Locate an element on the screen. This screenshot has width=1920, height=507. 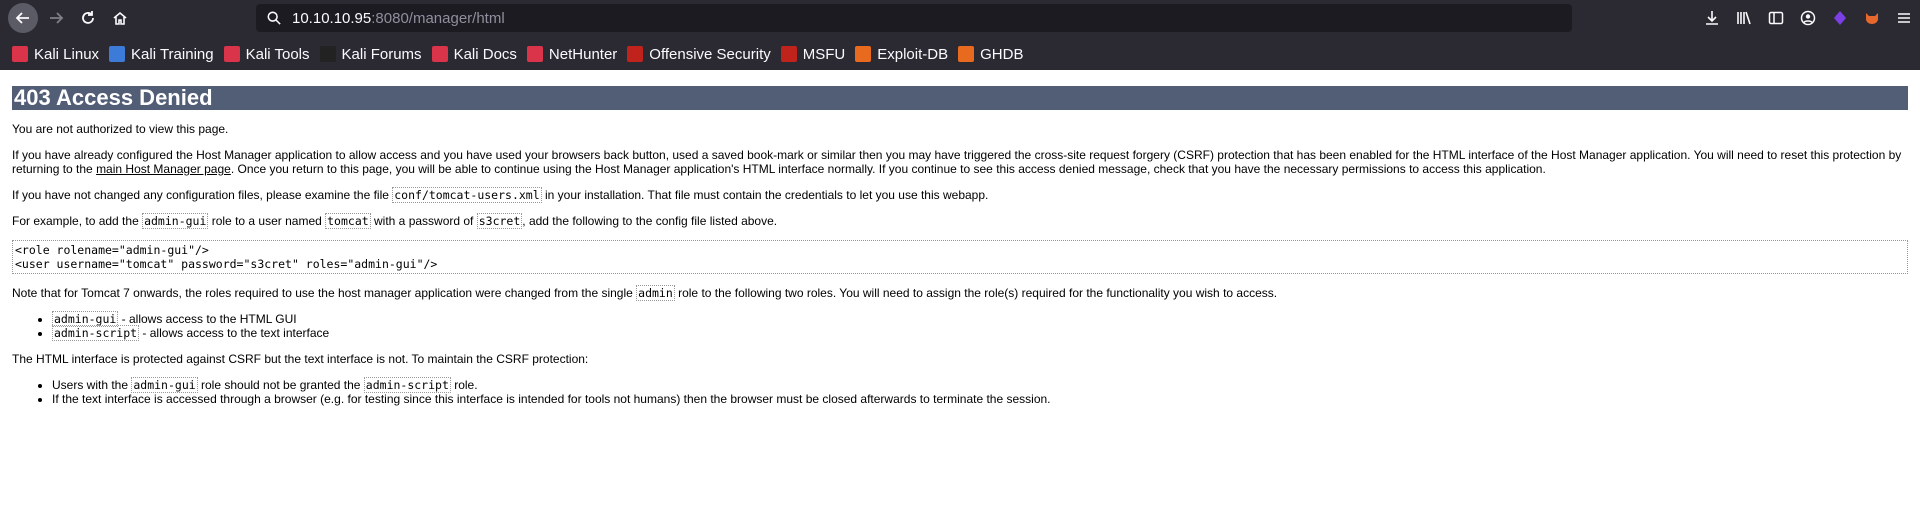
text: role. is located at coordinates (464, 385).